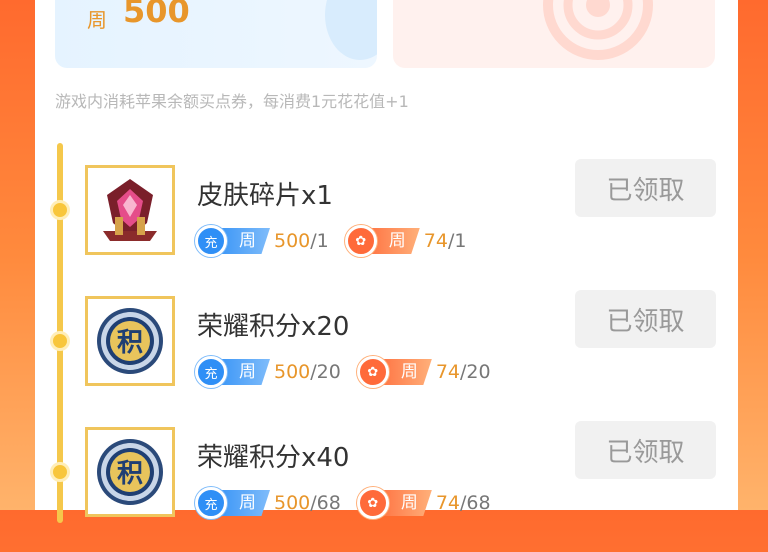  Describe the element at coordinates (325, 503) in the screenshot. I see `charge-target: /68` at that location.